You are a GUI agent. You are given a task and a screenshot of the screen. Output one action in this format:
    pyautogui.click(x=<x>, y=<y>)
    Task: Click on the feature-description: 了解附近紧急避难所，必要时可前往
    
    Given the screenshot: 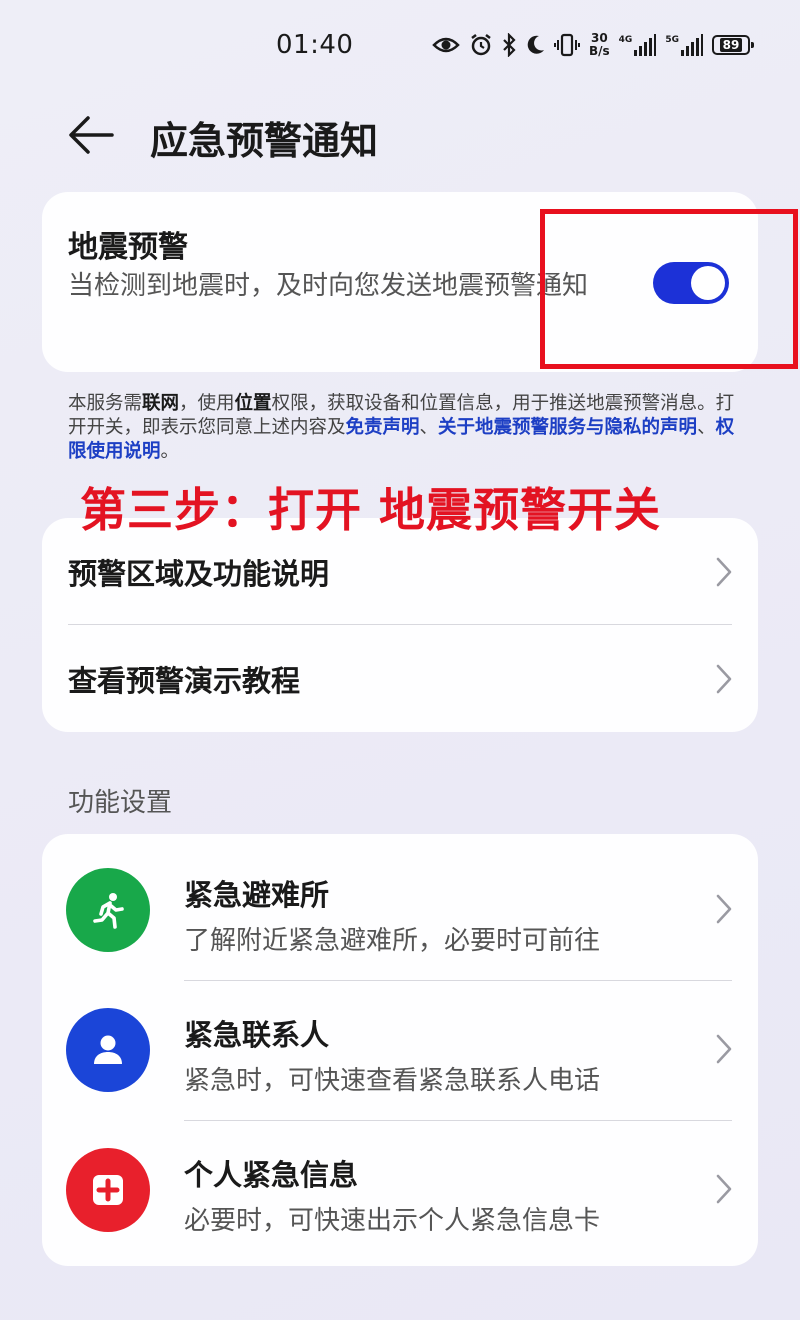 What is the action you would take?
    pyautogui.click(x=392, y=941)
    